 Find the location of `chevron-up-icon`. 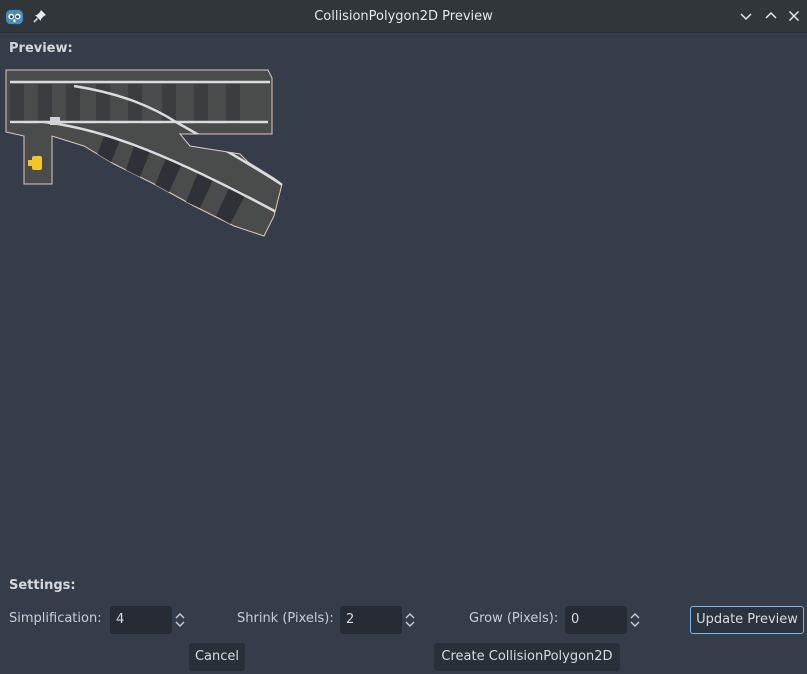

chevron-up-icon is located at coordinates (771, 16).